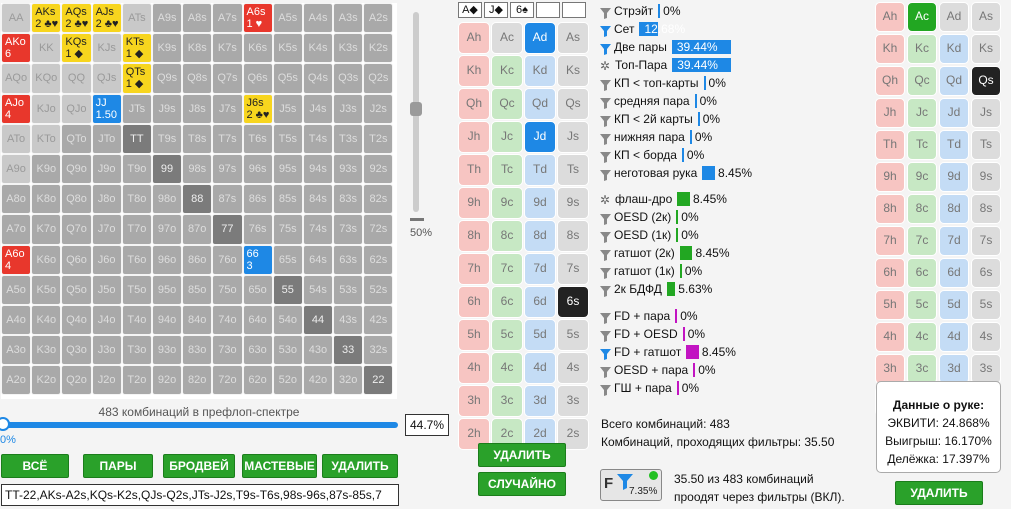 The height and width of the screenshot is (509, 1011). What do you see at coordinates (606, 200) in the screenshot?
I see `gear-icon: ✲` at bounding box center [606, 200].